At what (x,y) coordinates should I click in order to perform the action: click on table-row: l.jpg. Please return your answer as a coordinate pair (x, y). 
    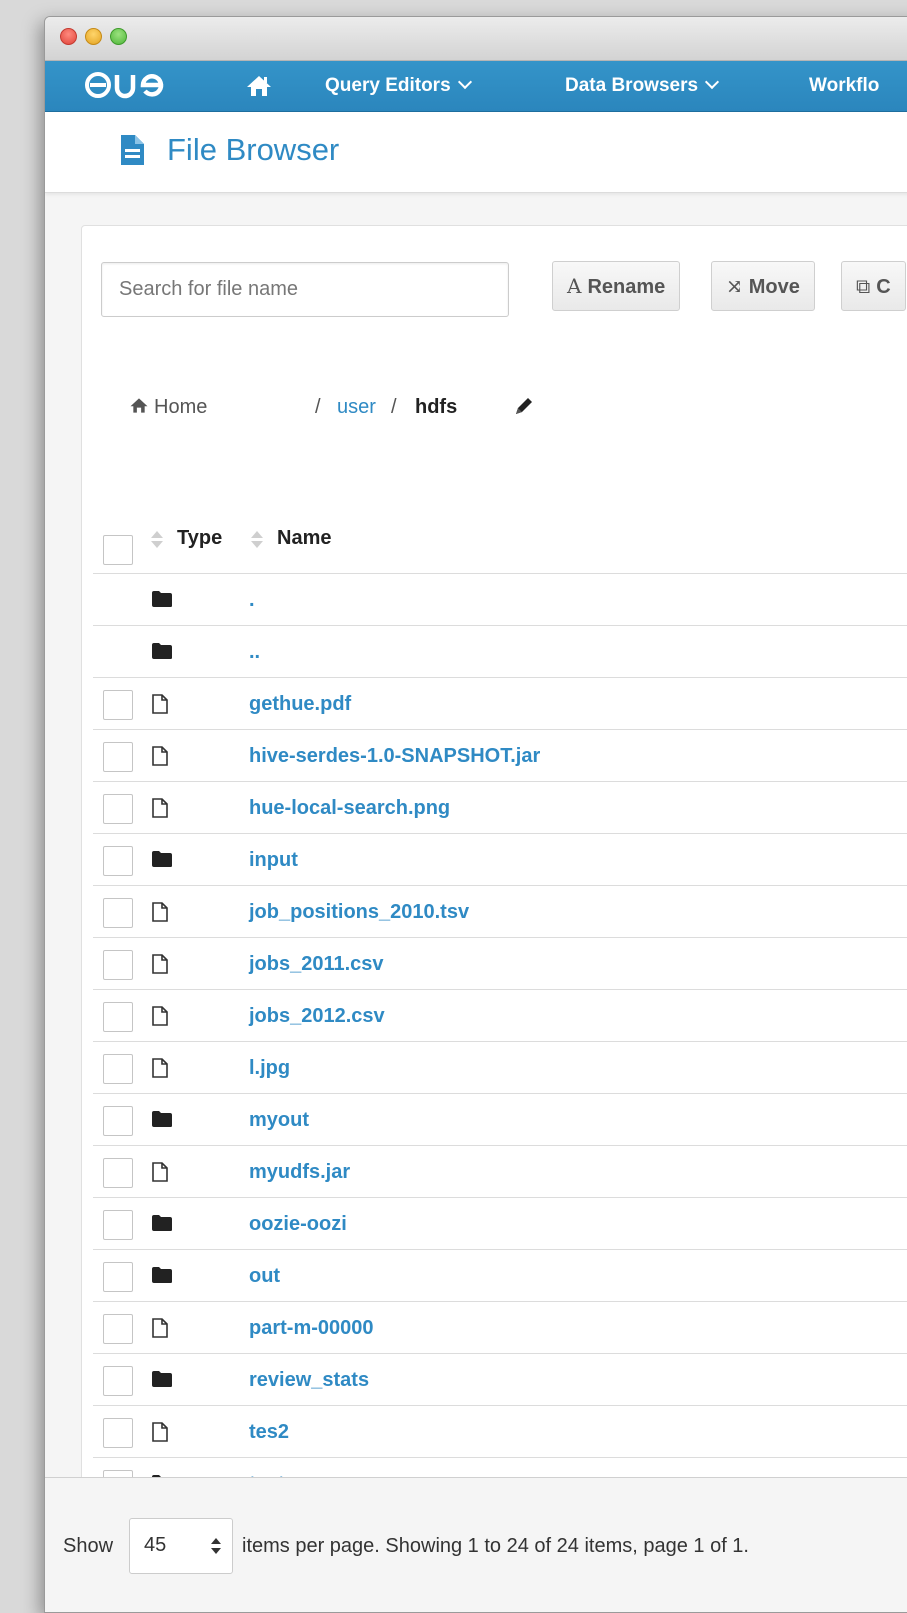
    Looking at the image, I should click on (500, 1068).